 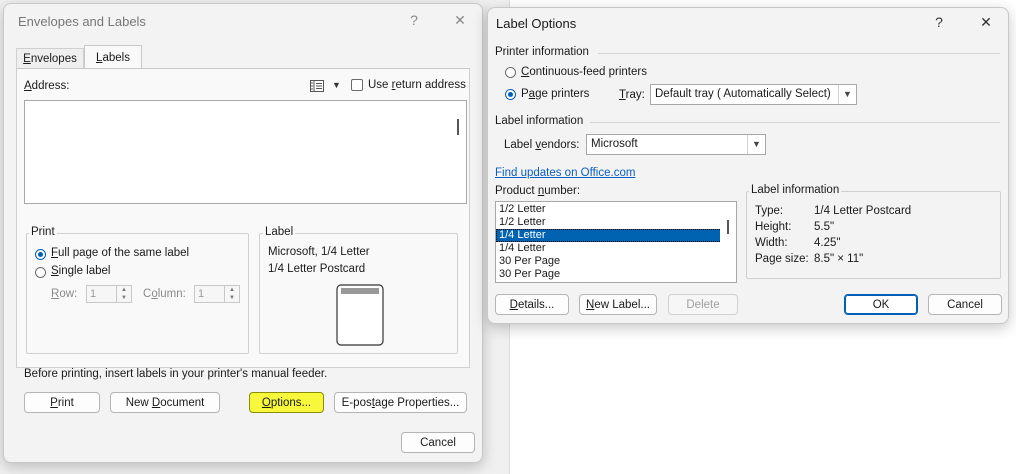 I want to click on column-label: Column:, so click(x=164, y=294).